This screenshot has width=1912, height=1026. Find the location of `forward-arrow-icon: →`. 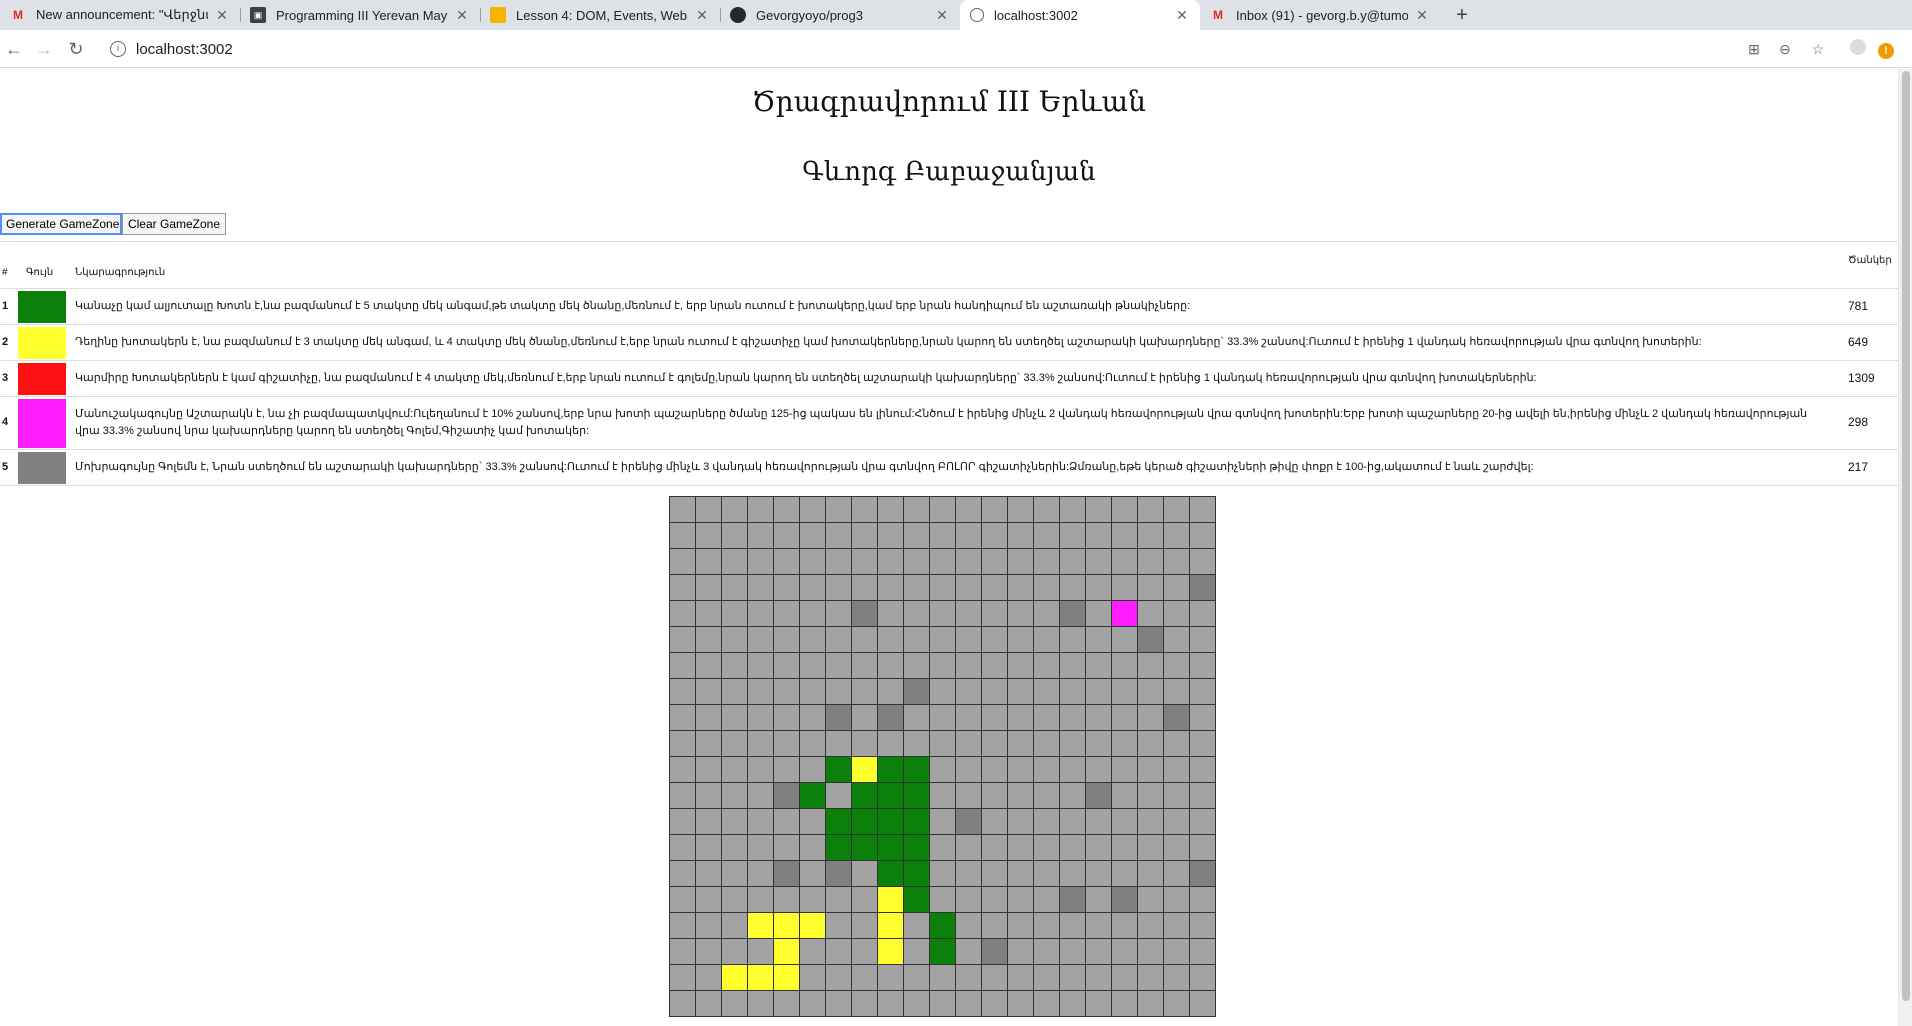

forward-arrow-icon: → is located at coordinates (44, 49).